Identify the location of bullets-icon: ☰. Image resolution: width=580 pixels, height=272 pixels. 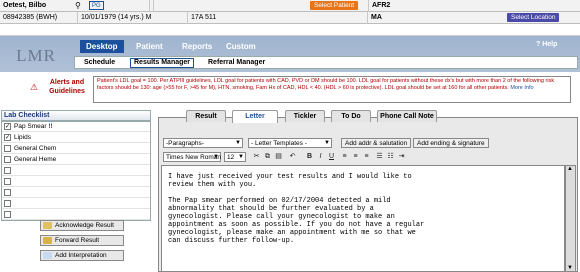
(379, 156).